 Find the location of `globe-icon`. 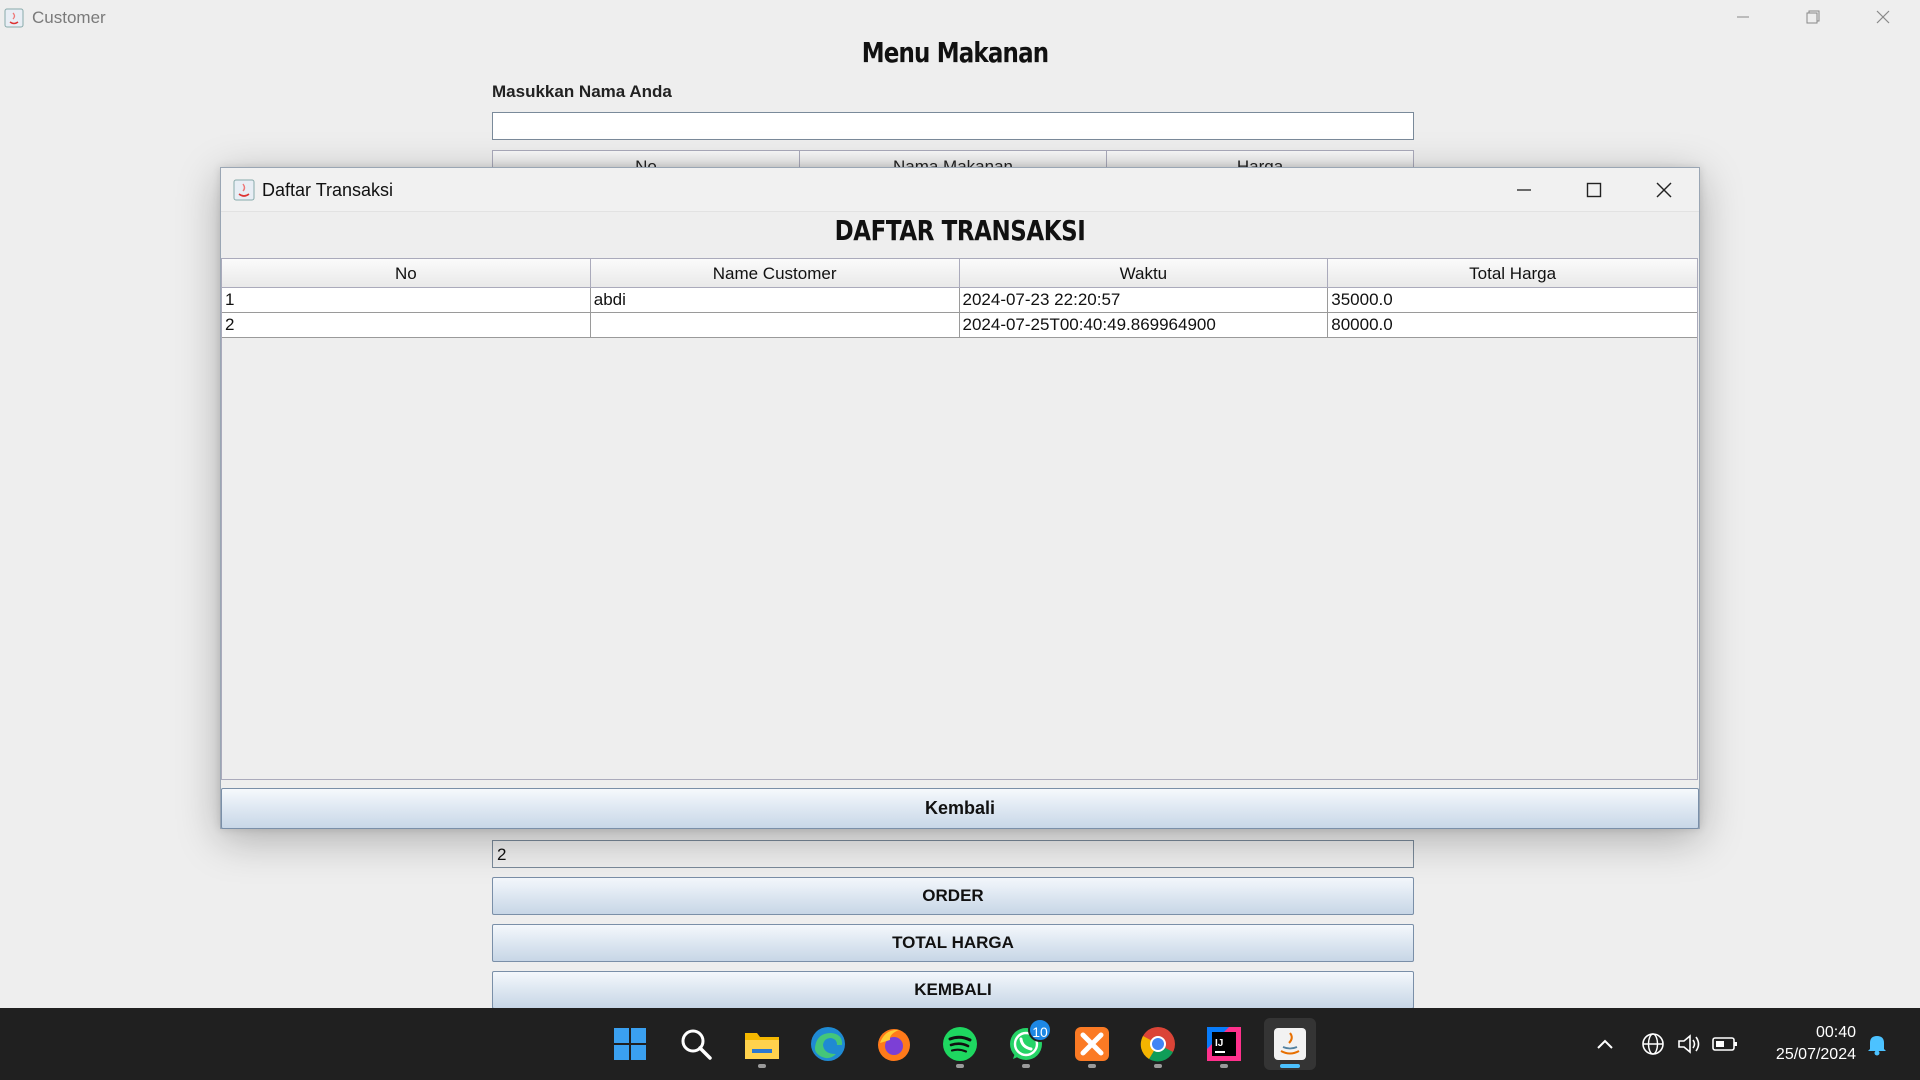

globe-icon is located at coordinates (1653, 1044).